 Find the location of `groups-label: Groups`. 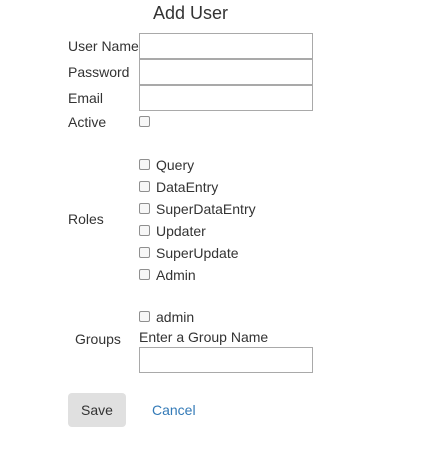

groups-label: Groups is located at coordinates (98, 339).